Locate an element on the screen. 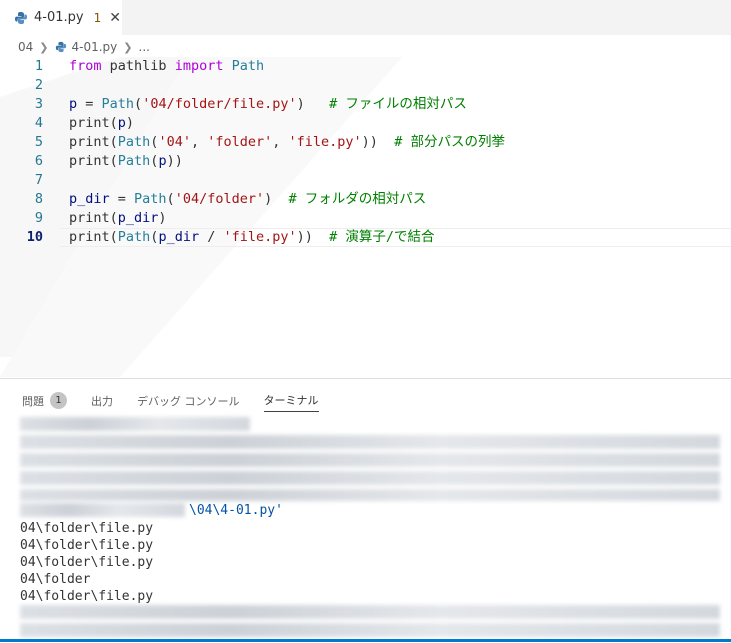 The height and width of the screenshot is (643, 731). code-line: 7 is located at coordinates (365, 180).